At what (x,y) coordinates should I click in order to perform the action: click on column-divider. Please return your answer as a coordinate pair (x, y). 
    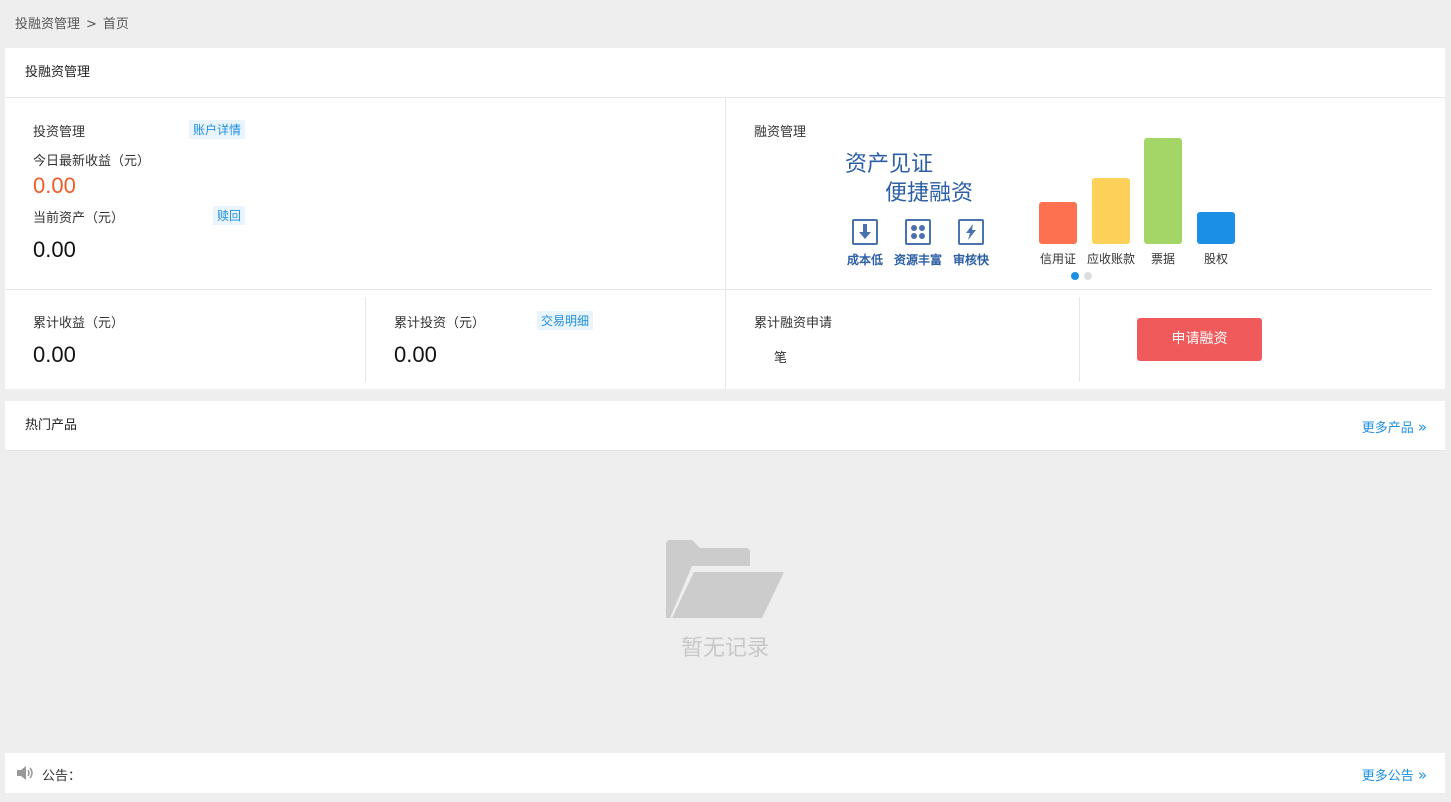
    Looking at the image, I should click on (725, 243).